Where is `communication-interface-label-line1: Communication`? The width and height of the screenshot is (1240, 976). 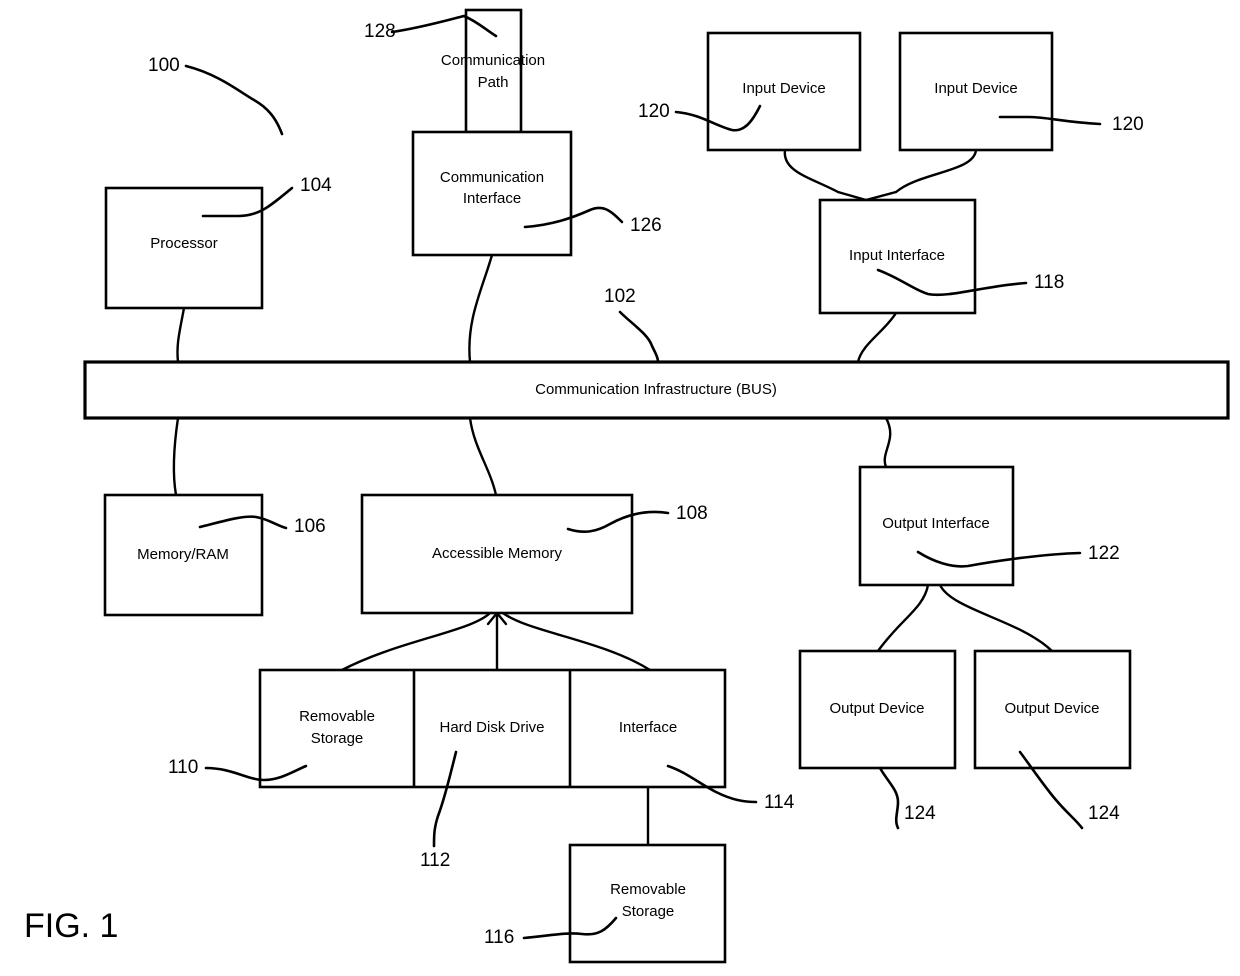
communication-interface-label-line1: Communication is located at coordinates (492, 177).